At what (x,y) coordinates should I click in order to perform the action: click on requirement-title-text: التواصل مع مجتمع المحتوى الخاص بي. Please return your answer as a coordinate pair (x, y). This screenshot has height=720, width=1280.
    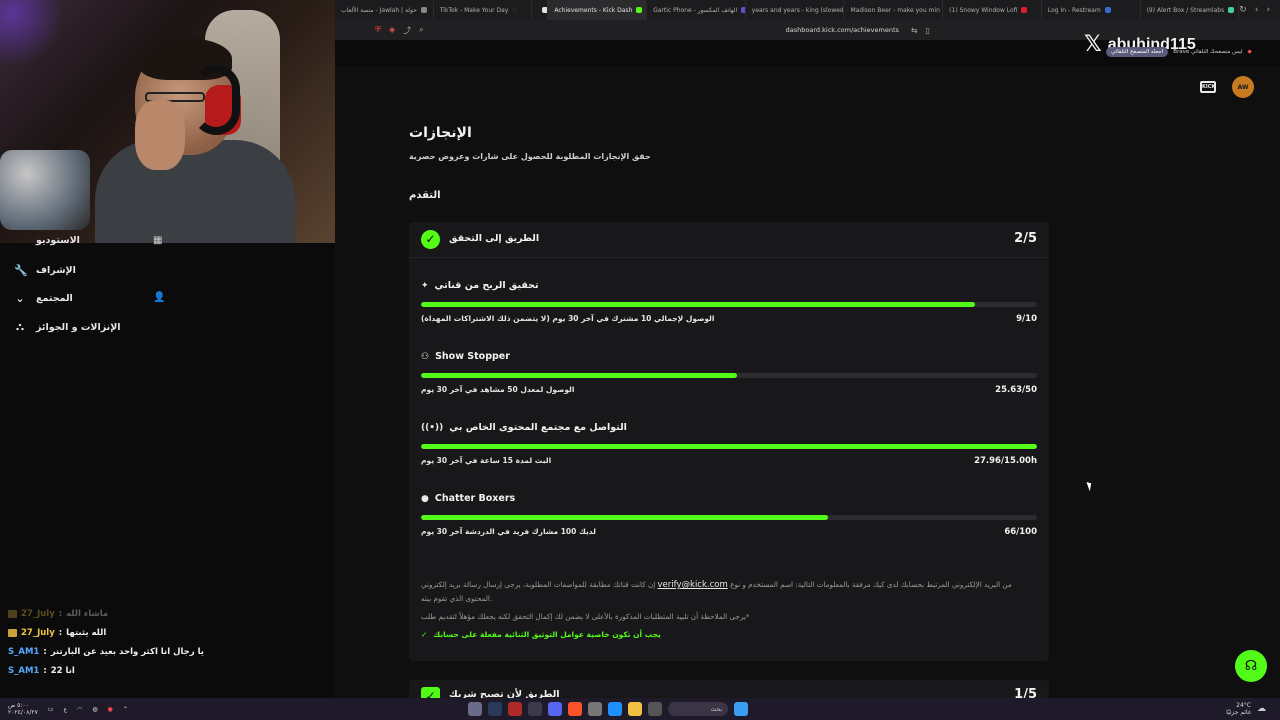
    Looking at the image, I should click on (538, 427).